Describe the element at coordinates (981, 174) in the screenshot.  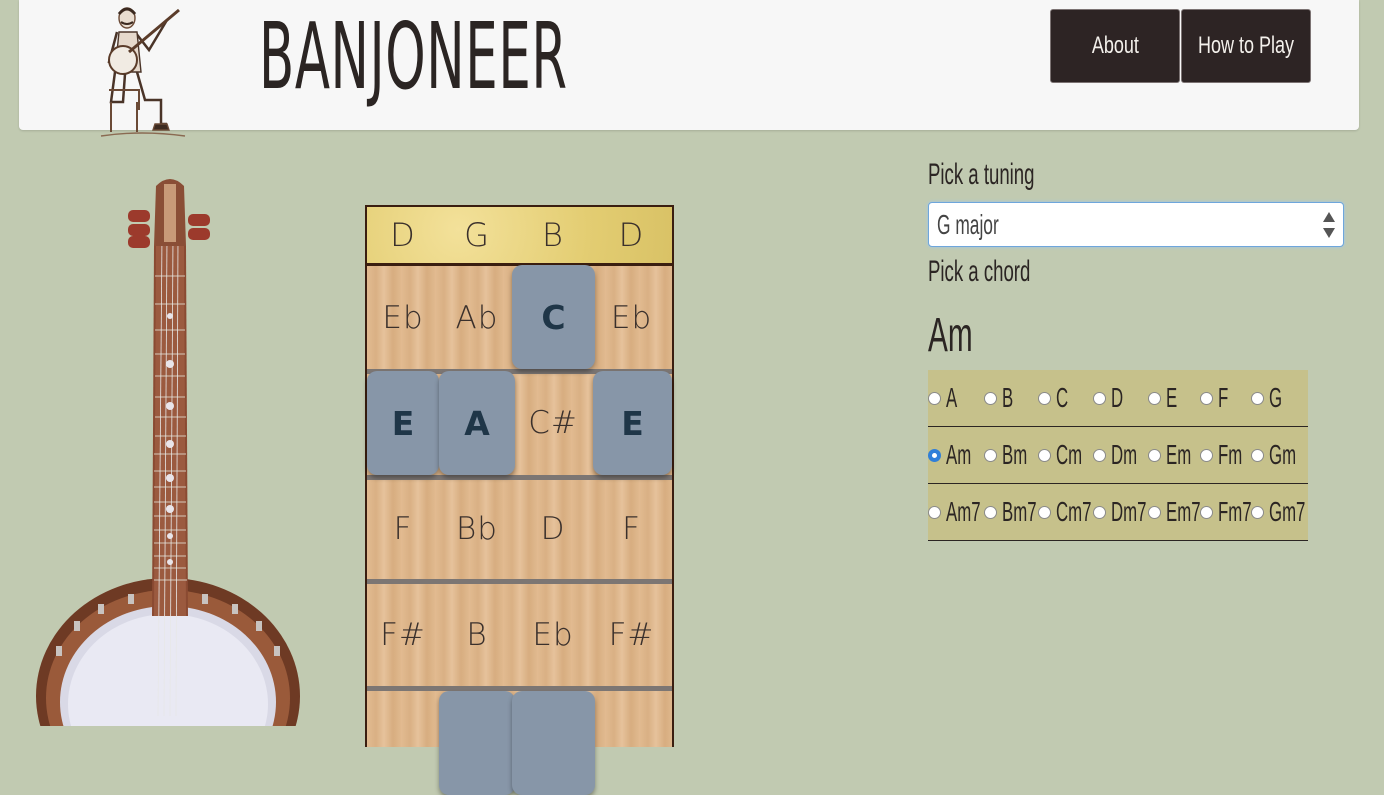
I see `tuning-label: Pick a tuning` at that location.